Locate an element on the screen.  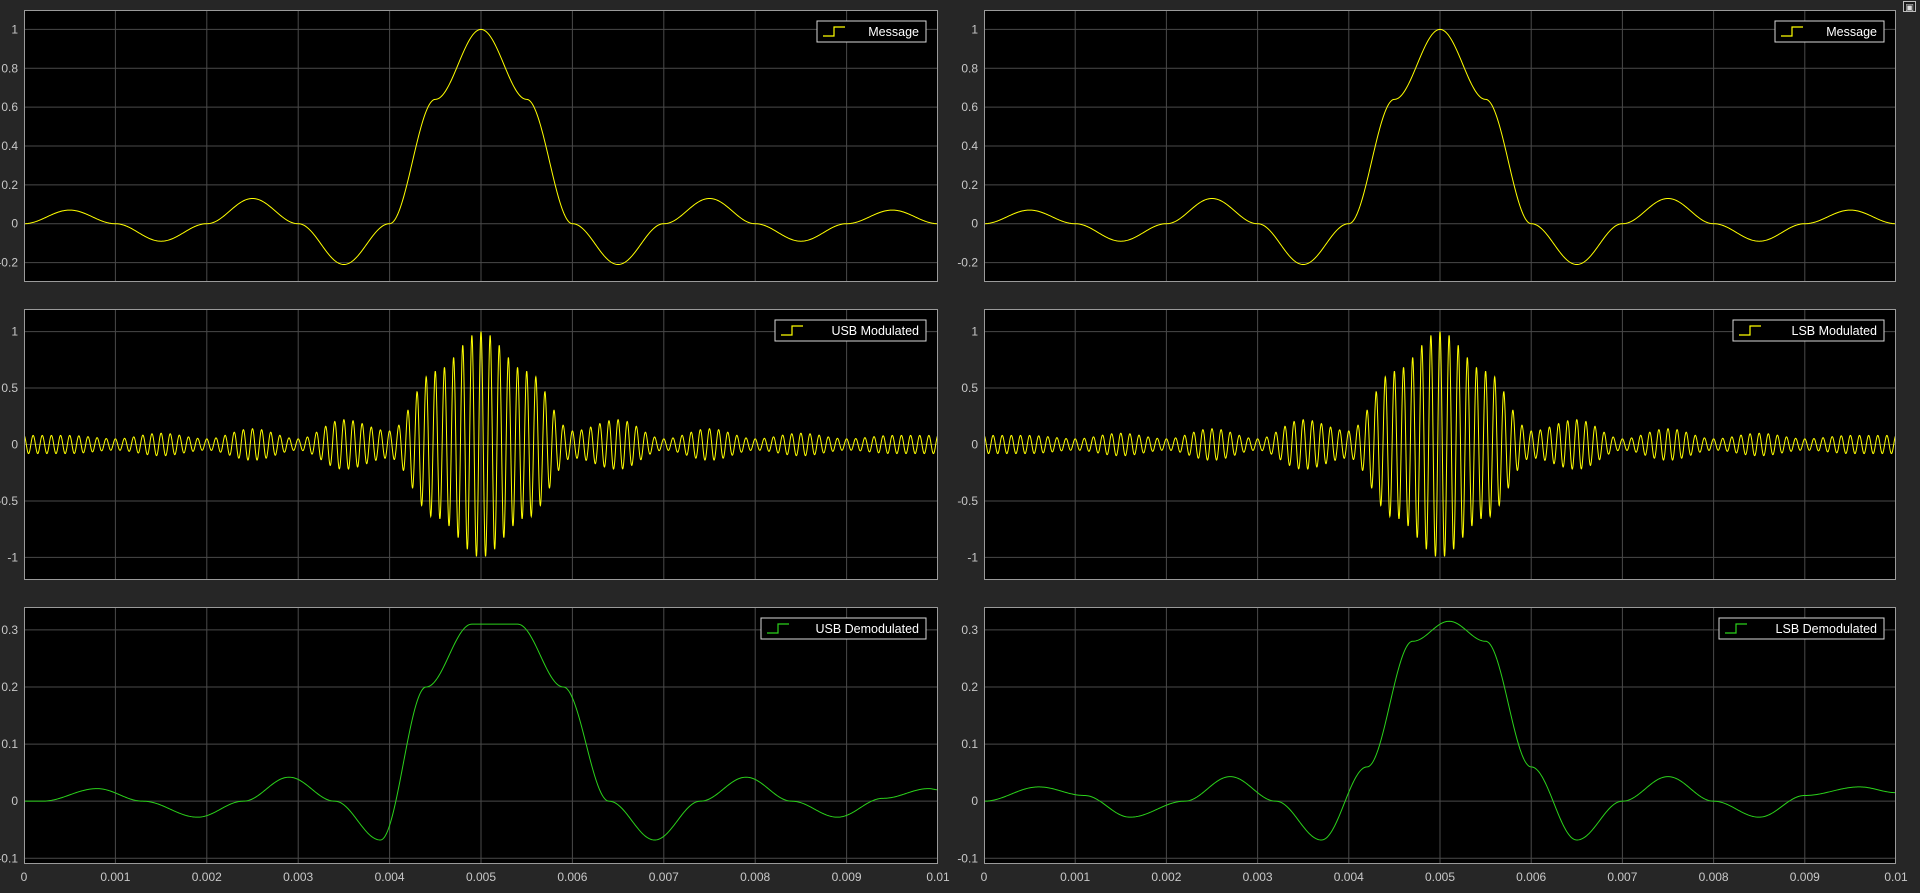
legend: LSB Modulated is located at coordinates (1808, 330).